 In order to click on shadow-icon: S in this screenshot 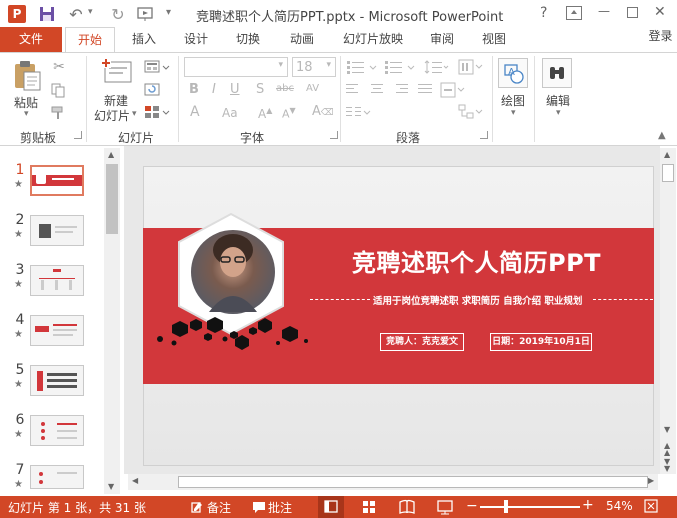, I will do `click(260, 89)`.